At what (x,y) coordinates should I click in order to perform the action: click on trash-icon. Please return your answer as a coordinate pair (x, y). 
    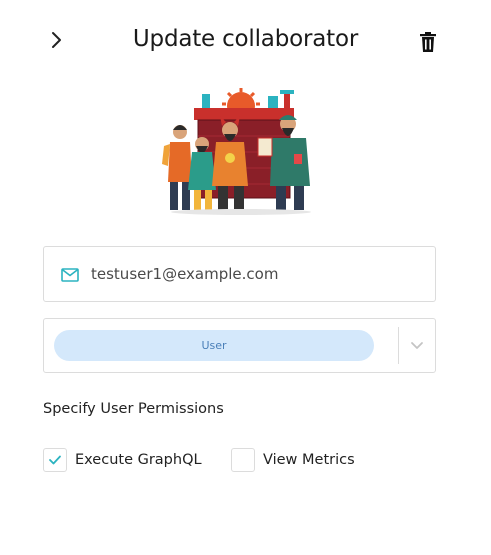
    Looking at the image, I should click on (428, 42).